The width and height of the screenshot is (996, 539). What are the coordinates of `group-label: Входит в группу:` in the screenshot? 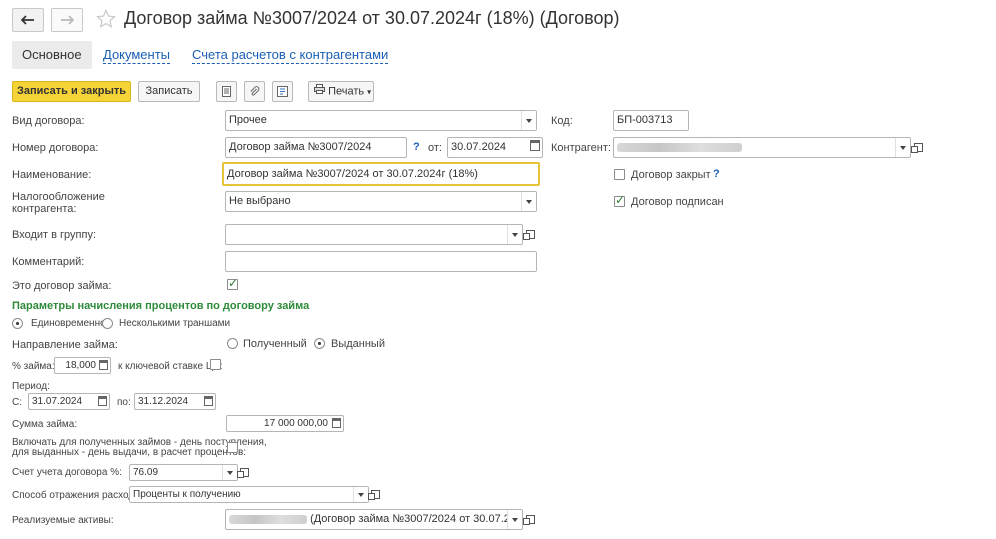 It's located at (54, 235).